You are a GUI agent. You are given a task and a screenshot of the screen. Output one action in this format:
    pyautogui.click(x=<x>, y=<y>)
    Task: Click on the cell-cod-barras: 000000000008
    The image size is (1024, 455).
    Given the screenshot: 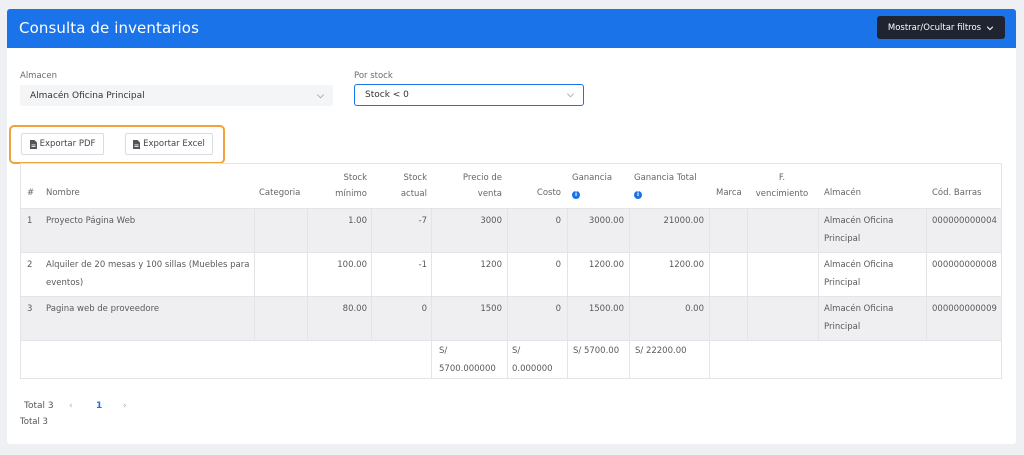 What is the action you would take?
    pyautogui.click(x=964, y=265)
    